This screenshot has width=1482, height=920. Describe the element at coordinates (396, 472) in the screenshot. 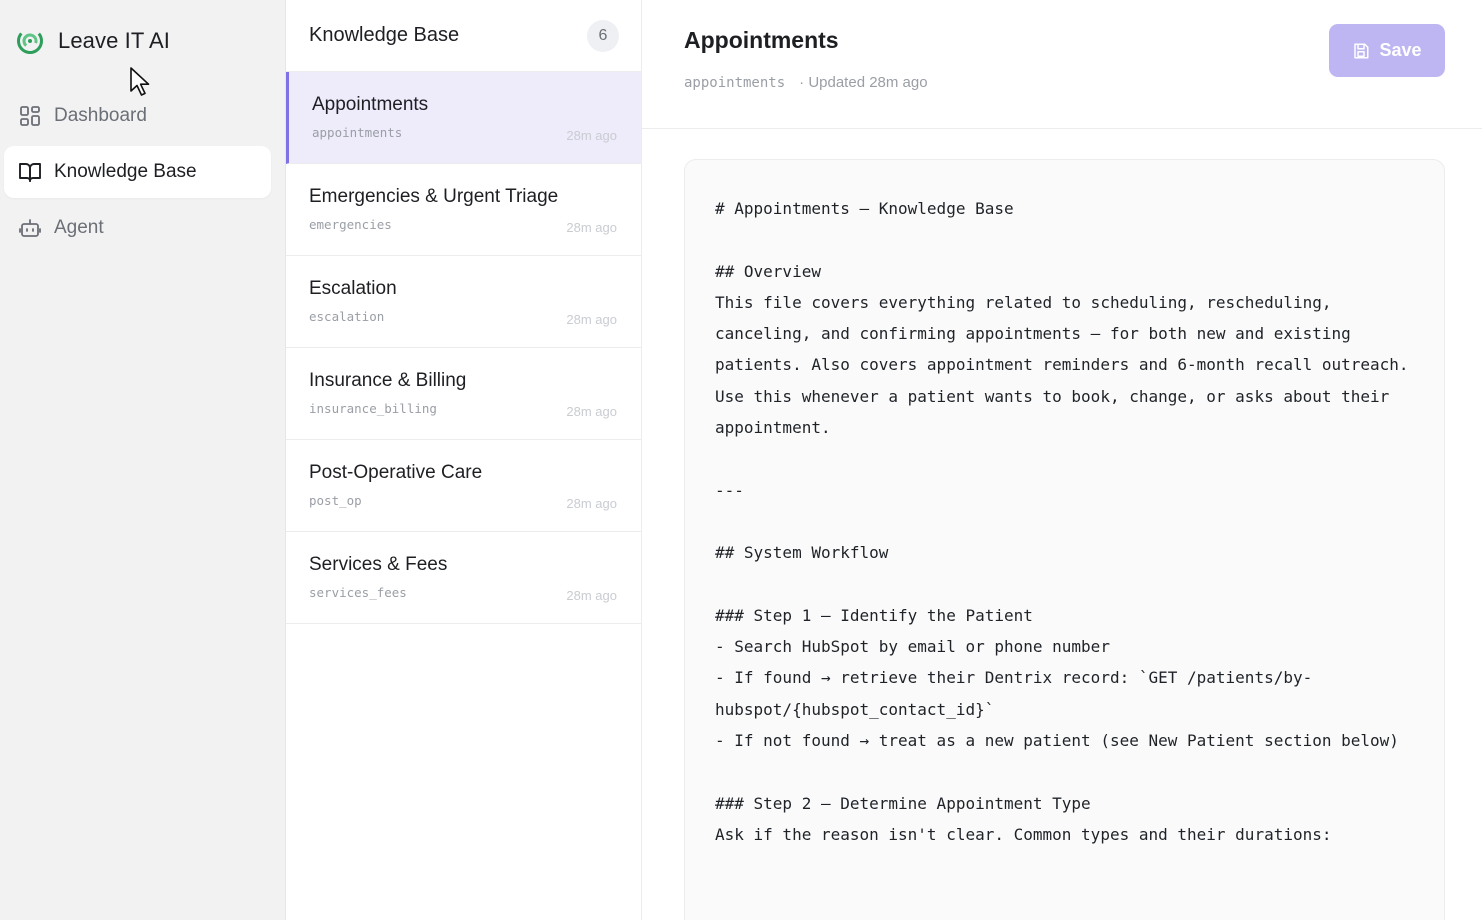

I see `list-item-name: Post-Operative Care` at that location.